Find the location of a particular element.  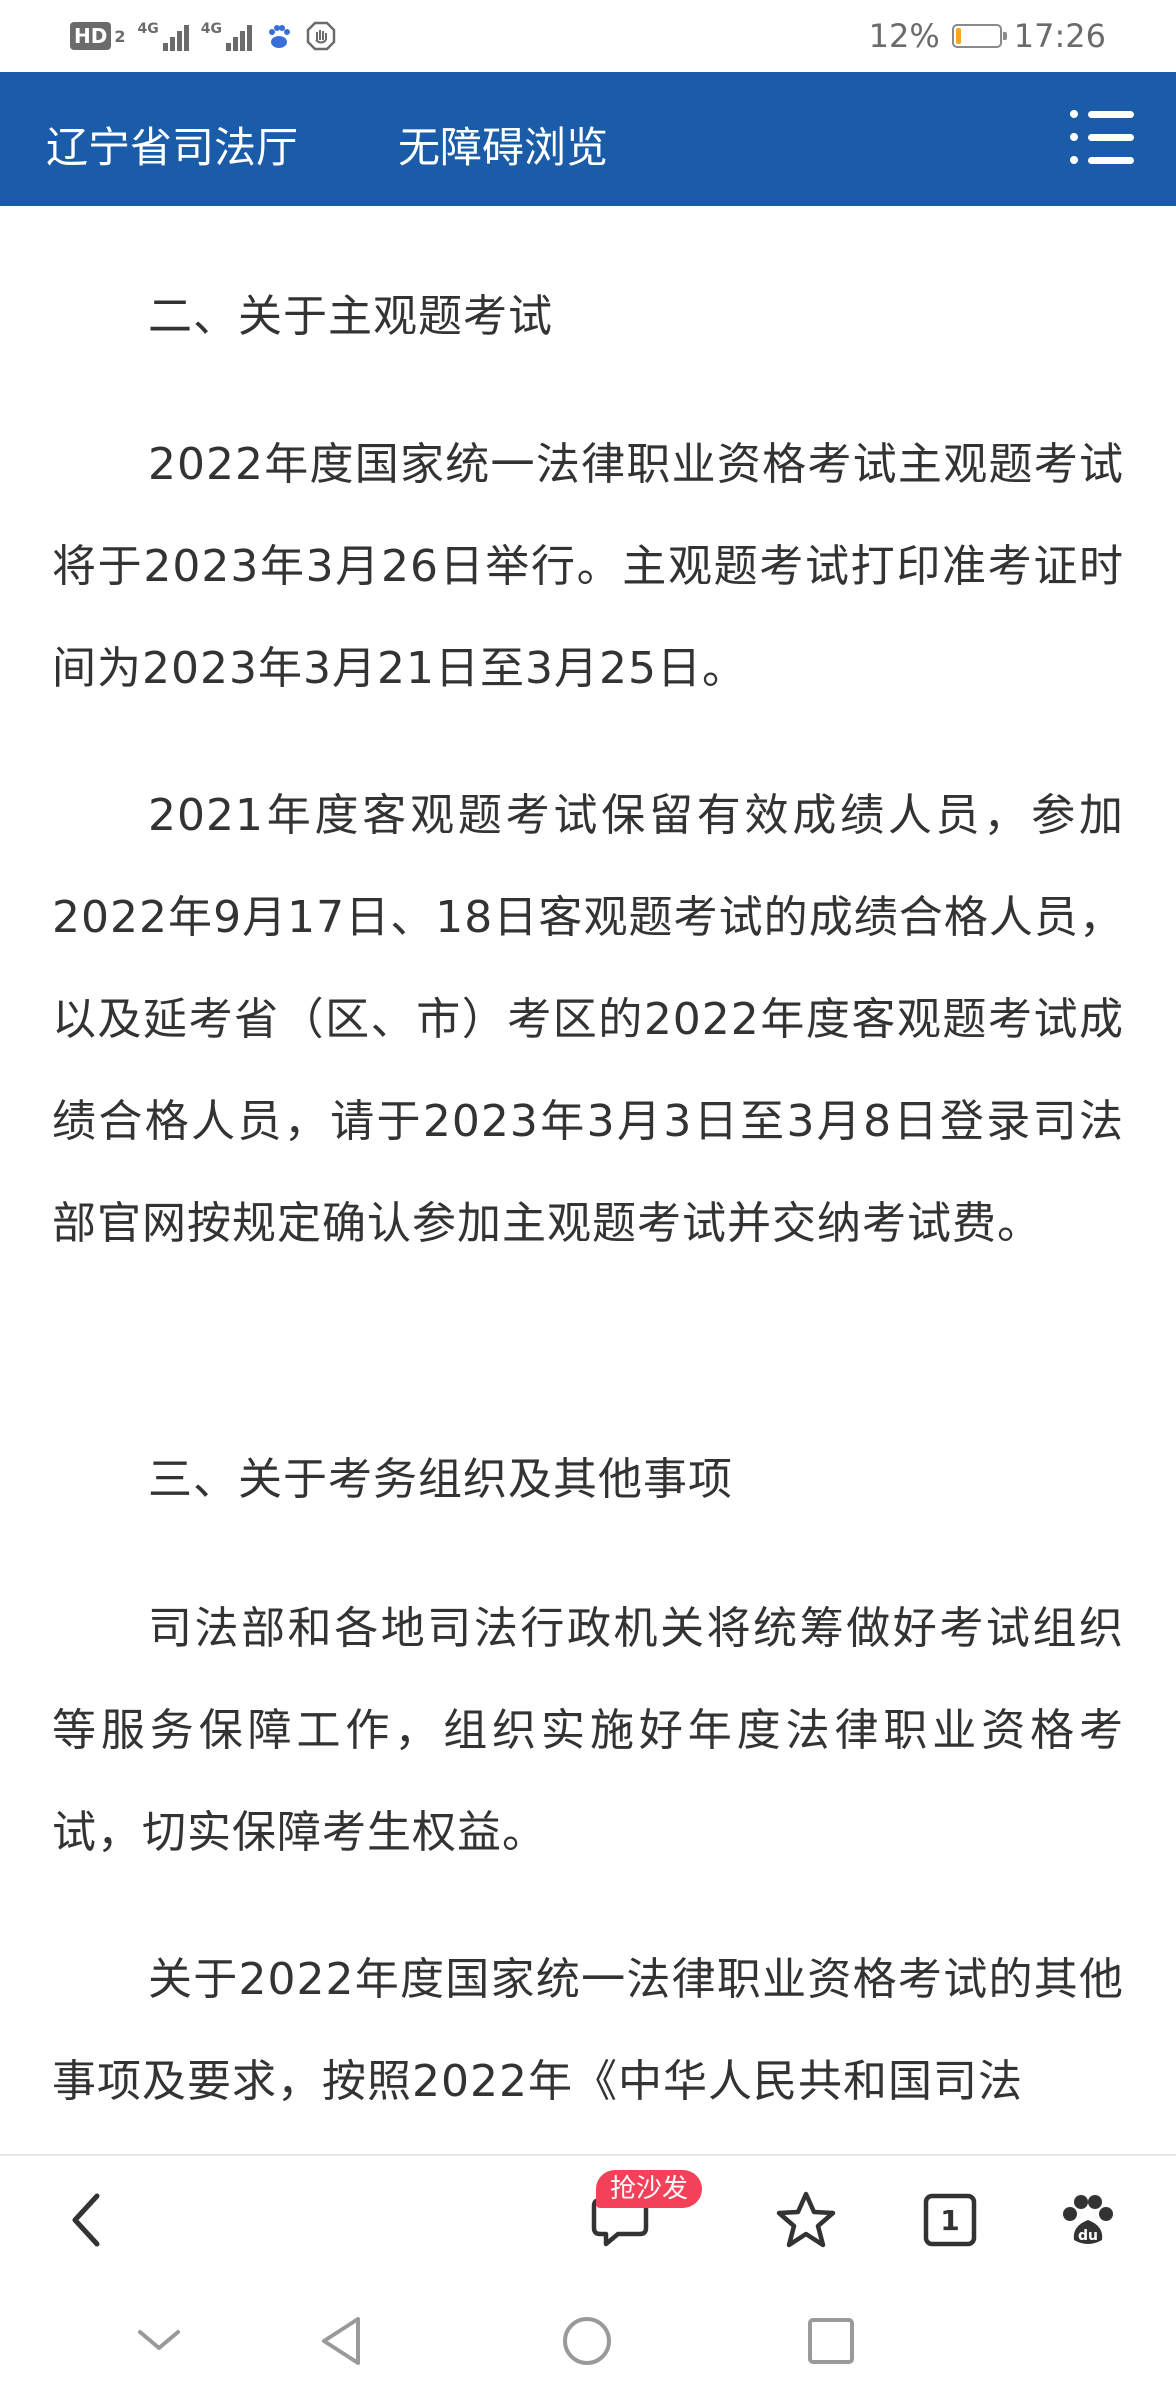

hd-label: HD is located at coordinates (91, 36).